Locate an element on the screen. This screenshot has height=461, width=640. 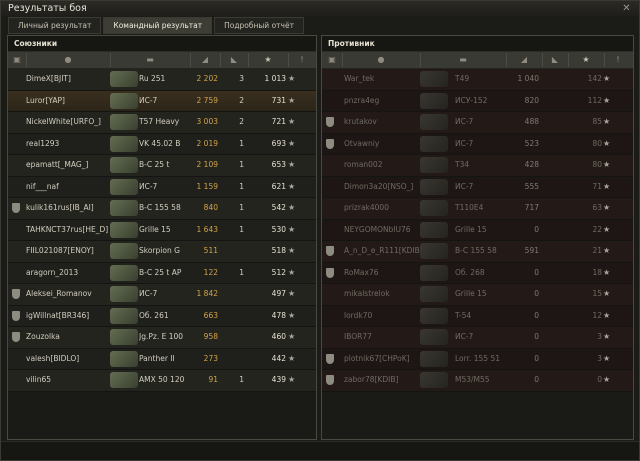
tank-name: T57 Heavy is located at coordinates (159, 121).